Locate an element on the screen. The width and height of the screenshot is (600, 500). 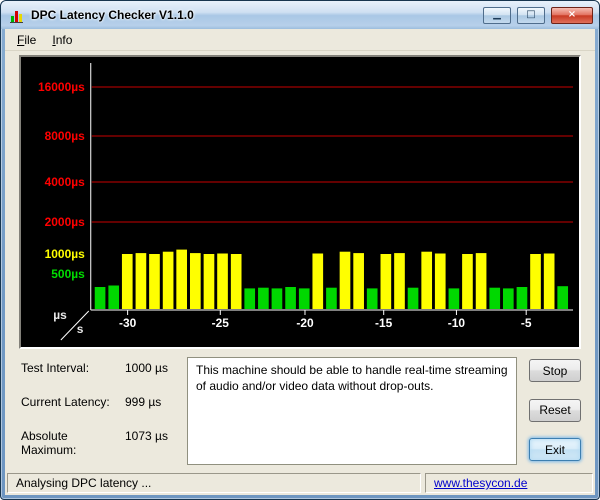
title-bar: DPC Latency Checker V1.1.0 ▁ □ × is located at coordinates (300, 15).